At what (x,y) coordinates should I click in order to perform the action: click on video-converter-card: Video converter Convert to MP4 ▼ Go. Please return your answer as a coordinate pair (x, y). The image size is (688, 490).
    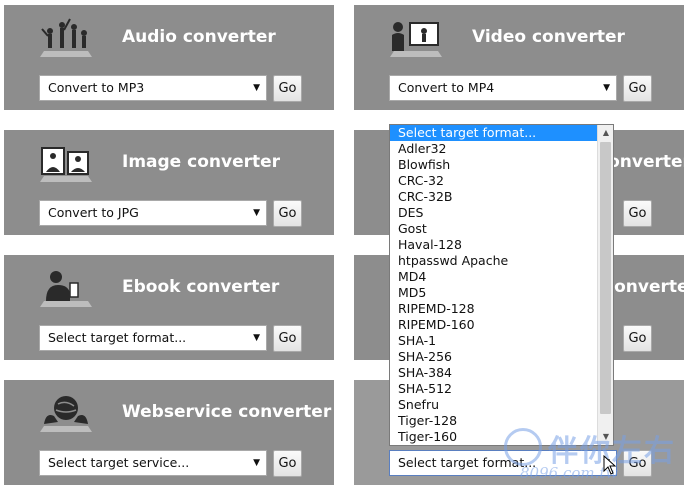
    Looking at the image, I should click on (519, 57).